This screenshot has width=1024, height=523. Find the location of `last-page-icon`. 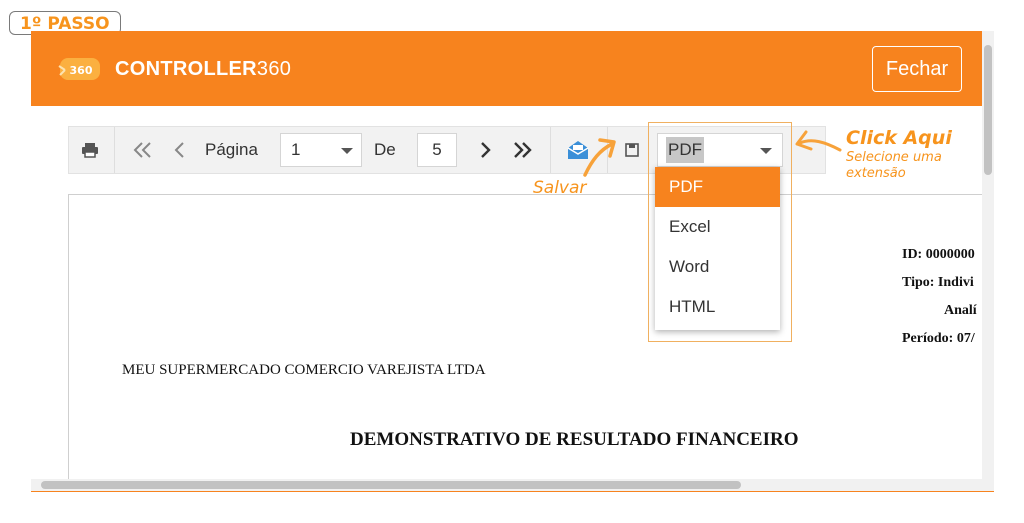

last-page-icon is located at coordinates (523, 150).